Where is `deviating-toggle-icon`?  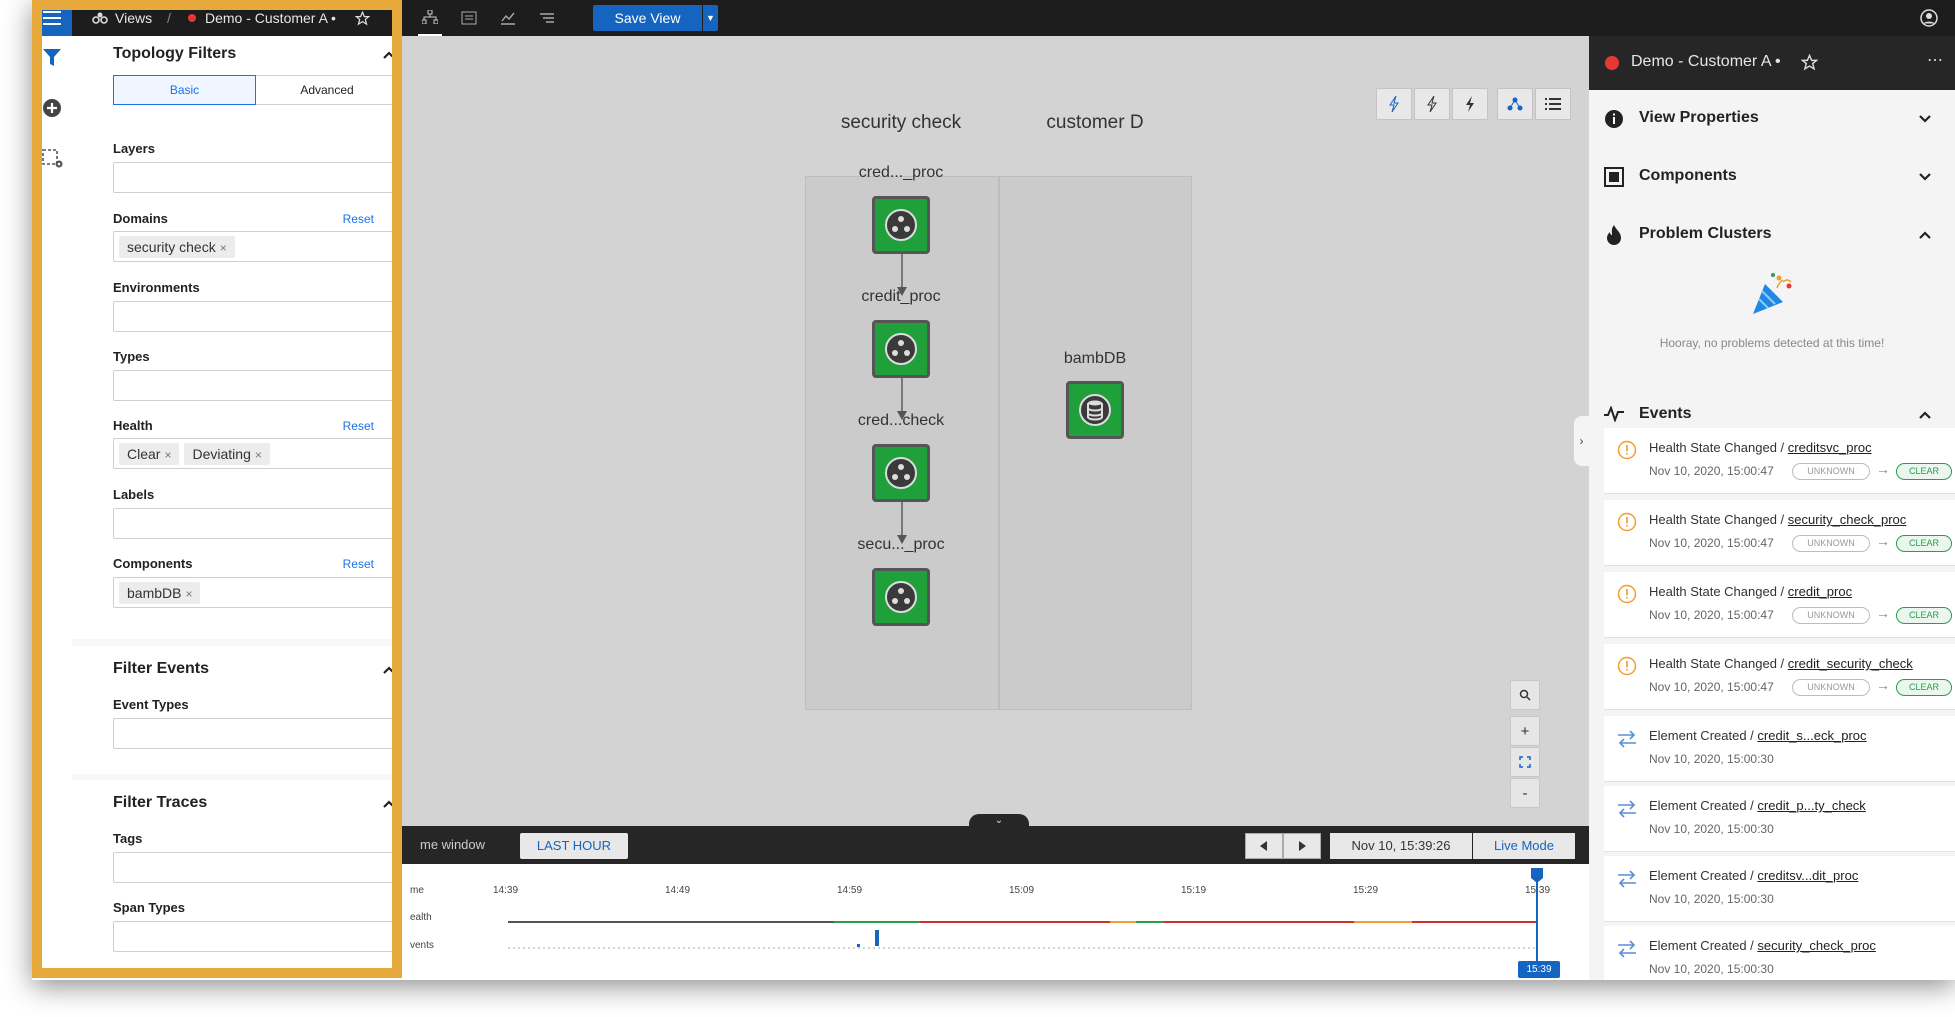
deviating-toggle-icon is located at coordinates (1432, 104).